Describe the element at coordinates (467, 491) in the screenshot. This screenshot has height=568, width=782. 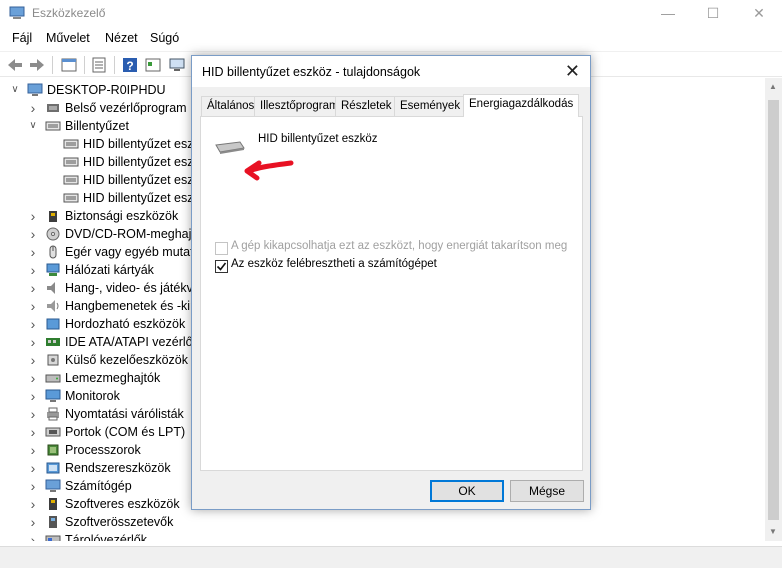
I see `ok-button: OK` at that location.